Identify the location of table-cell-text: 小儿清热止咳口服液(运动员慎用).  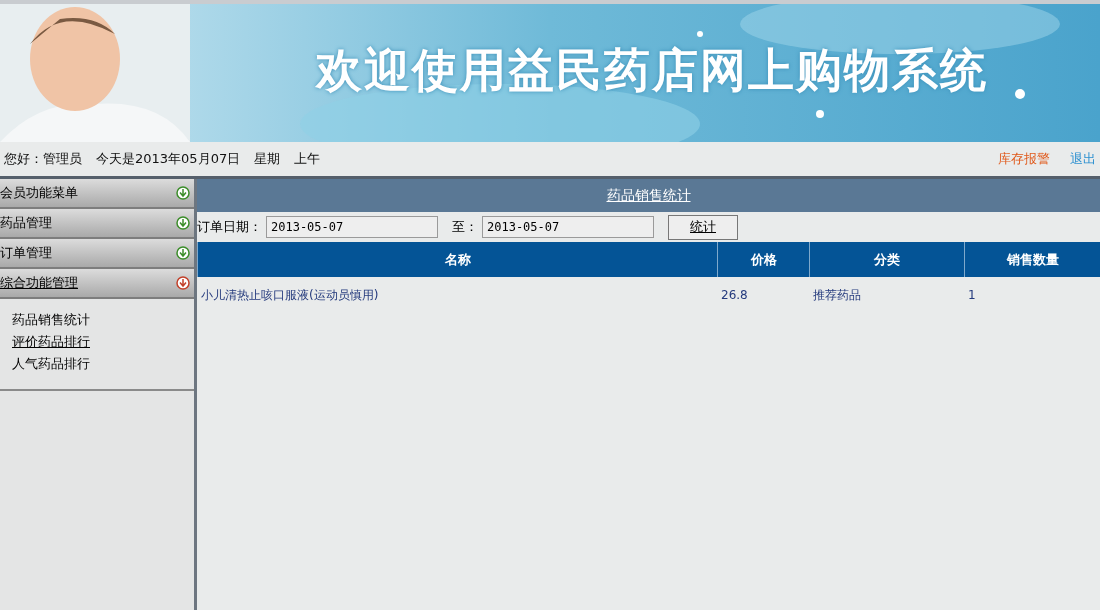
(290, 295).